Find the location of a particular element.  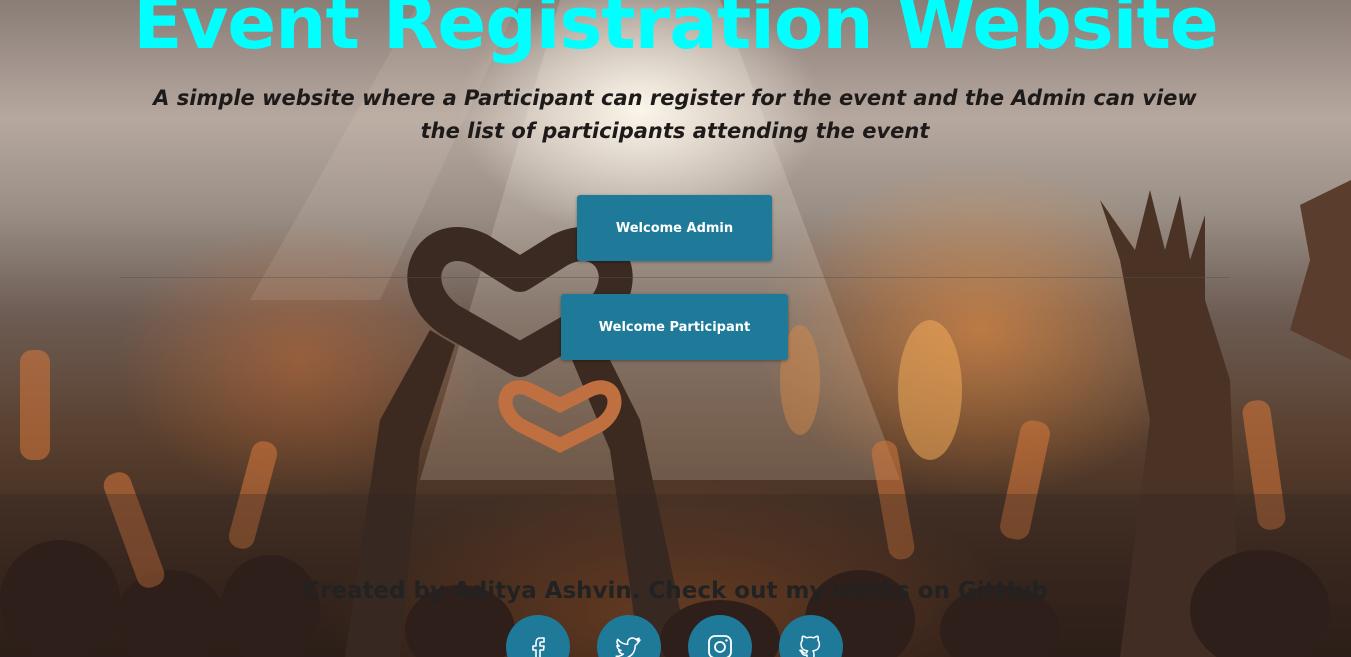

instagram-icon is located at coordinates (720, 646).